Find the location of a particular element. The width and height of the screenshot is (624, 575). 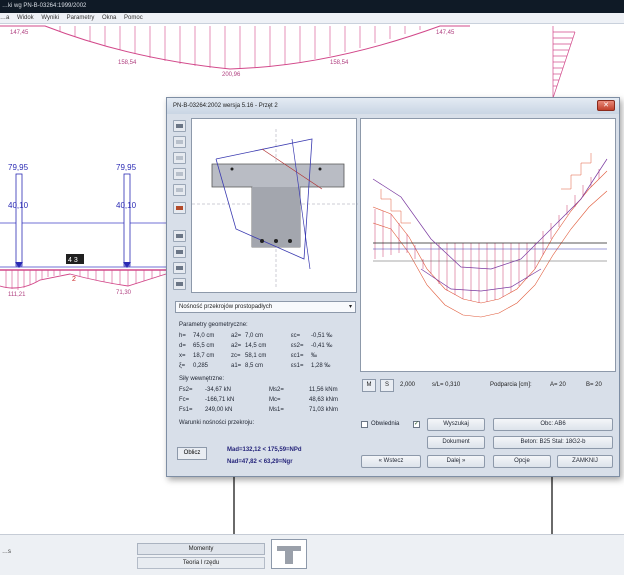

options-button: Opcje is located at coordinates (522, 461).